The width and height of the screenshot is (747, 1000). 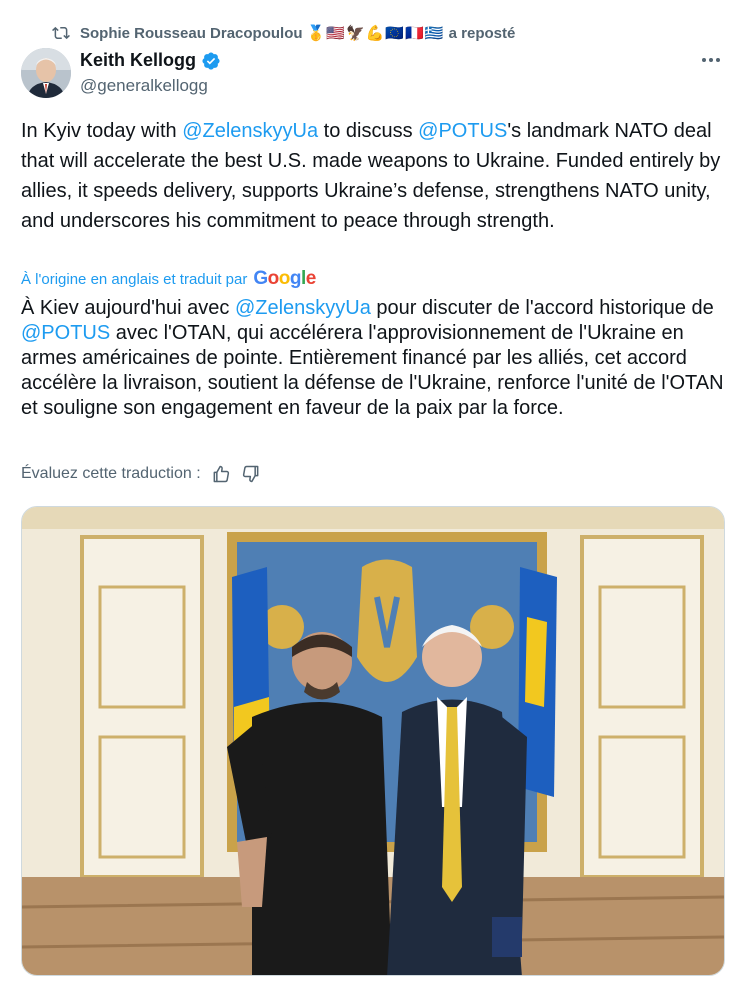 What do you see at coordinates (128, 308) in the screenshot?
I see `translated-text-part: À Kiev aujourd'hui avec` at bounding box center [128, 308].